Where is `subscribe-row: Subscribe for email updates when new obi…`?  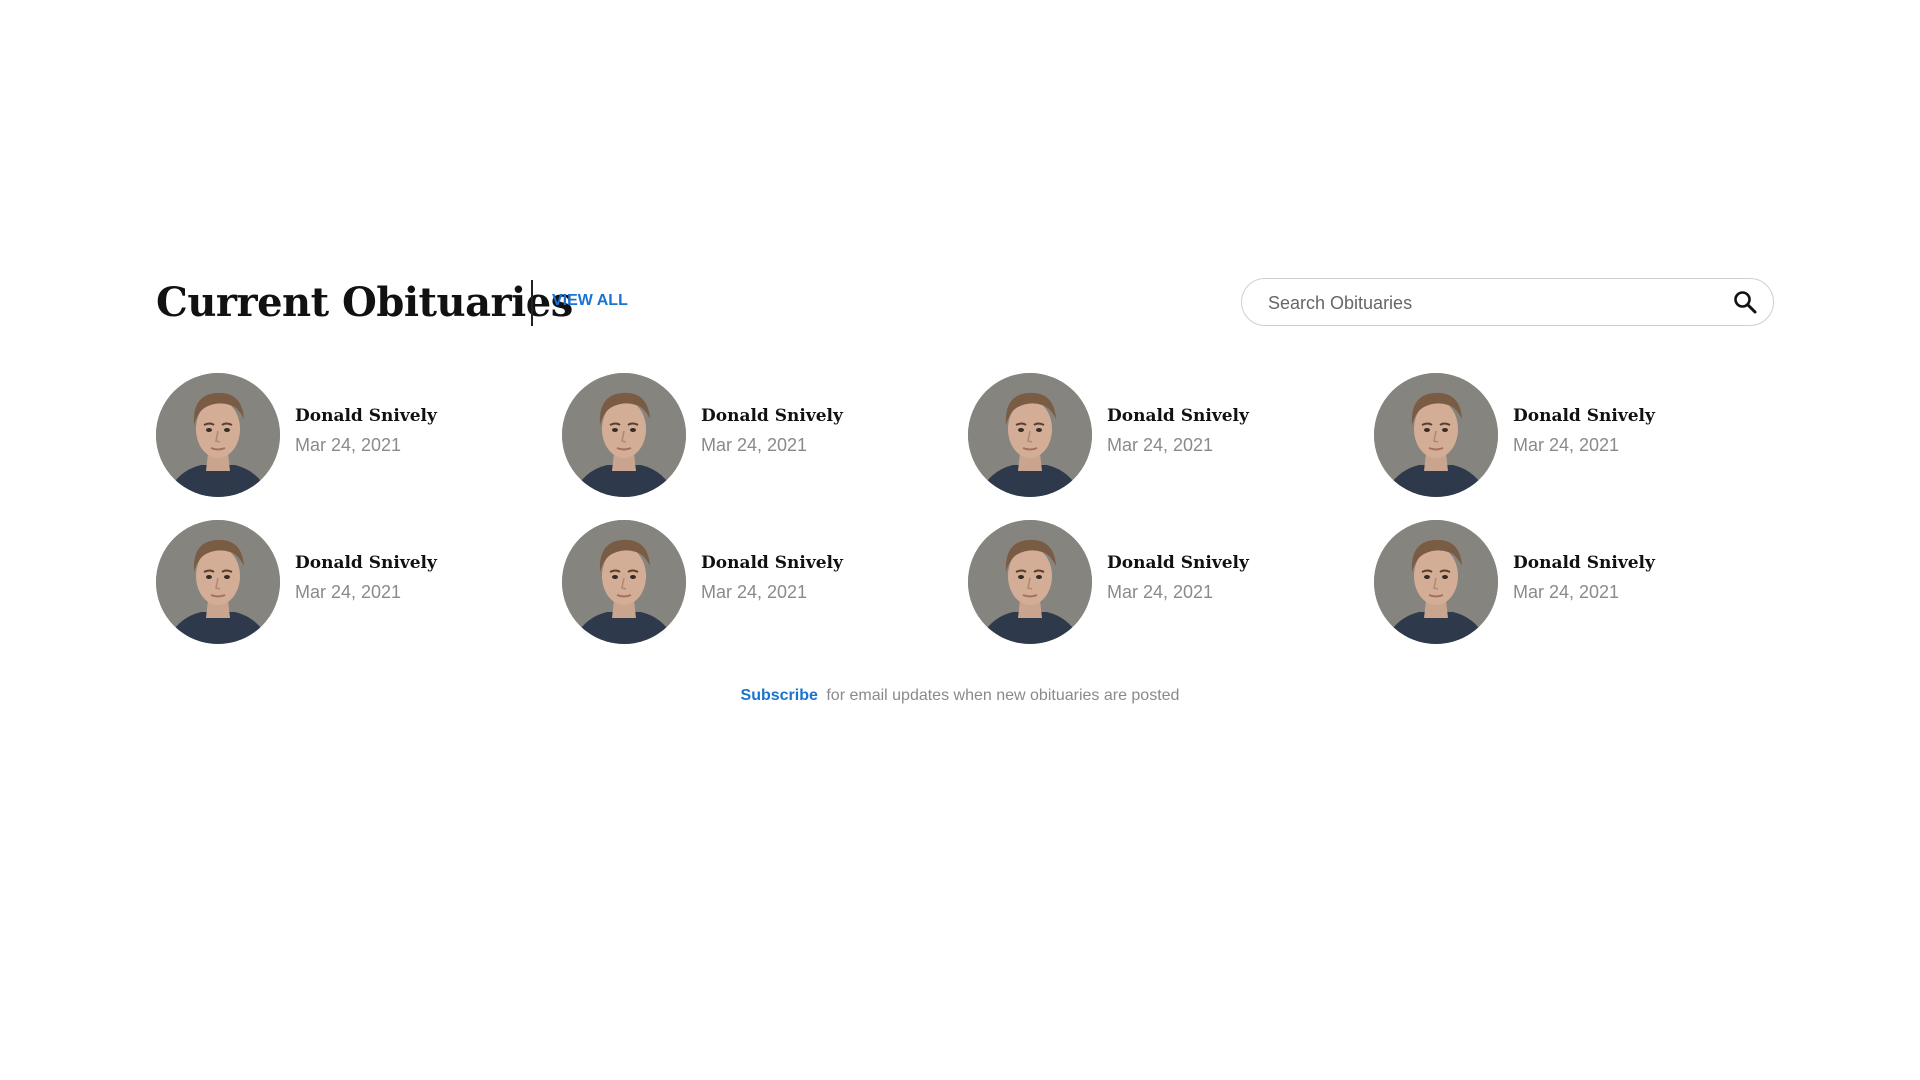 subscribe-row: Subscribe for email updates when new obi… is located at coordinates (960, 696).